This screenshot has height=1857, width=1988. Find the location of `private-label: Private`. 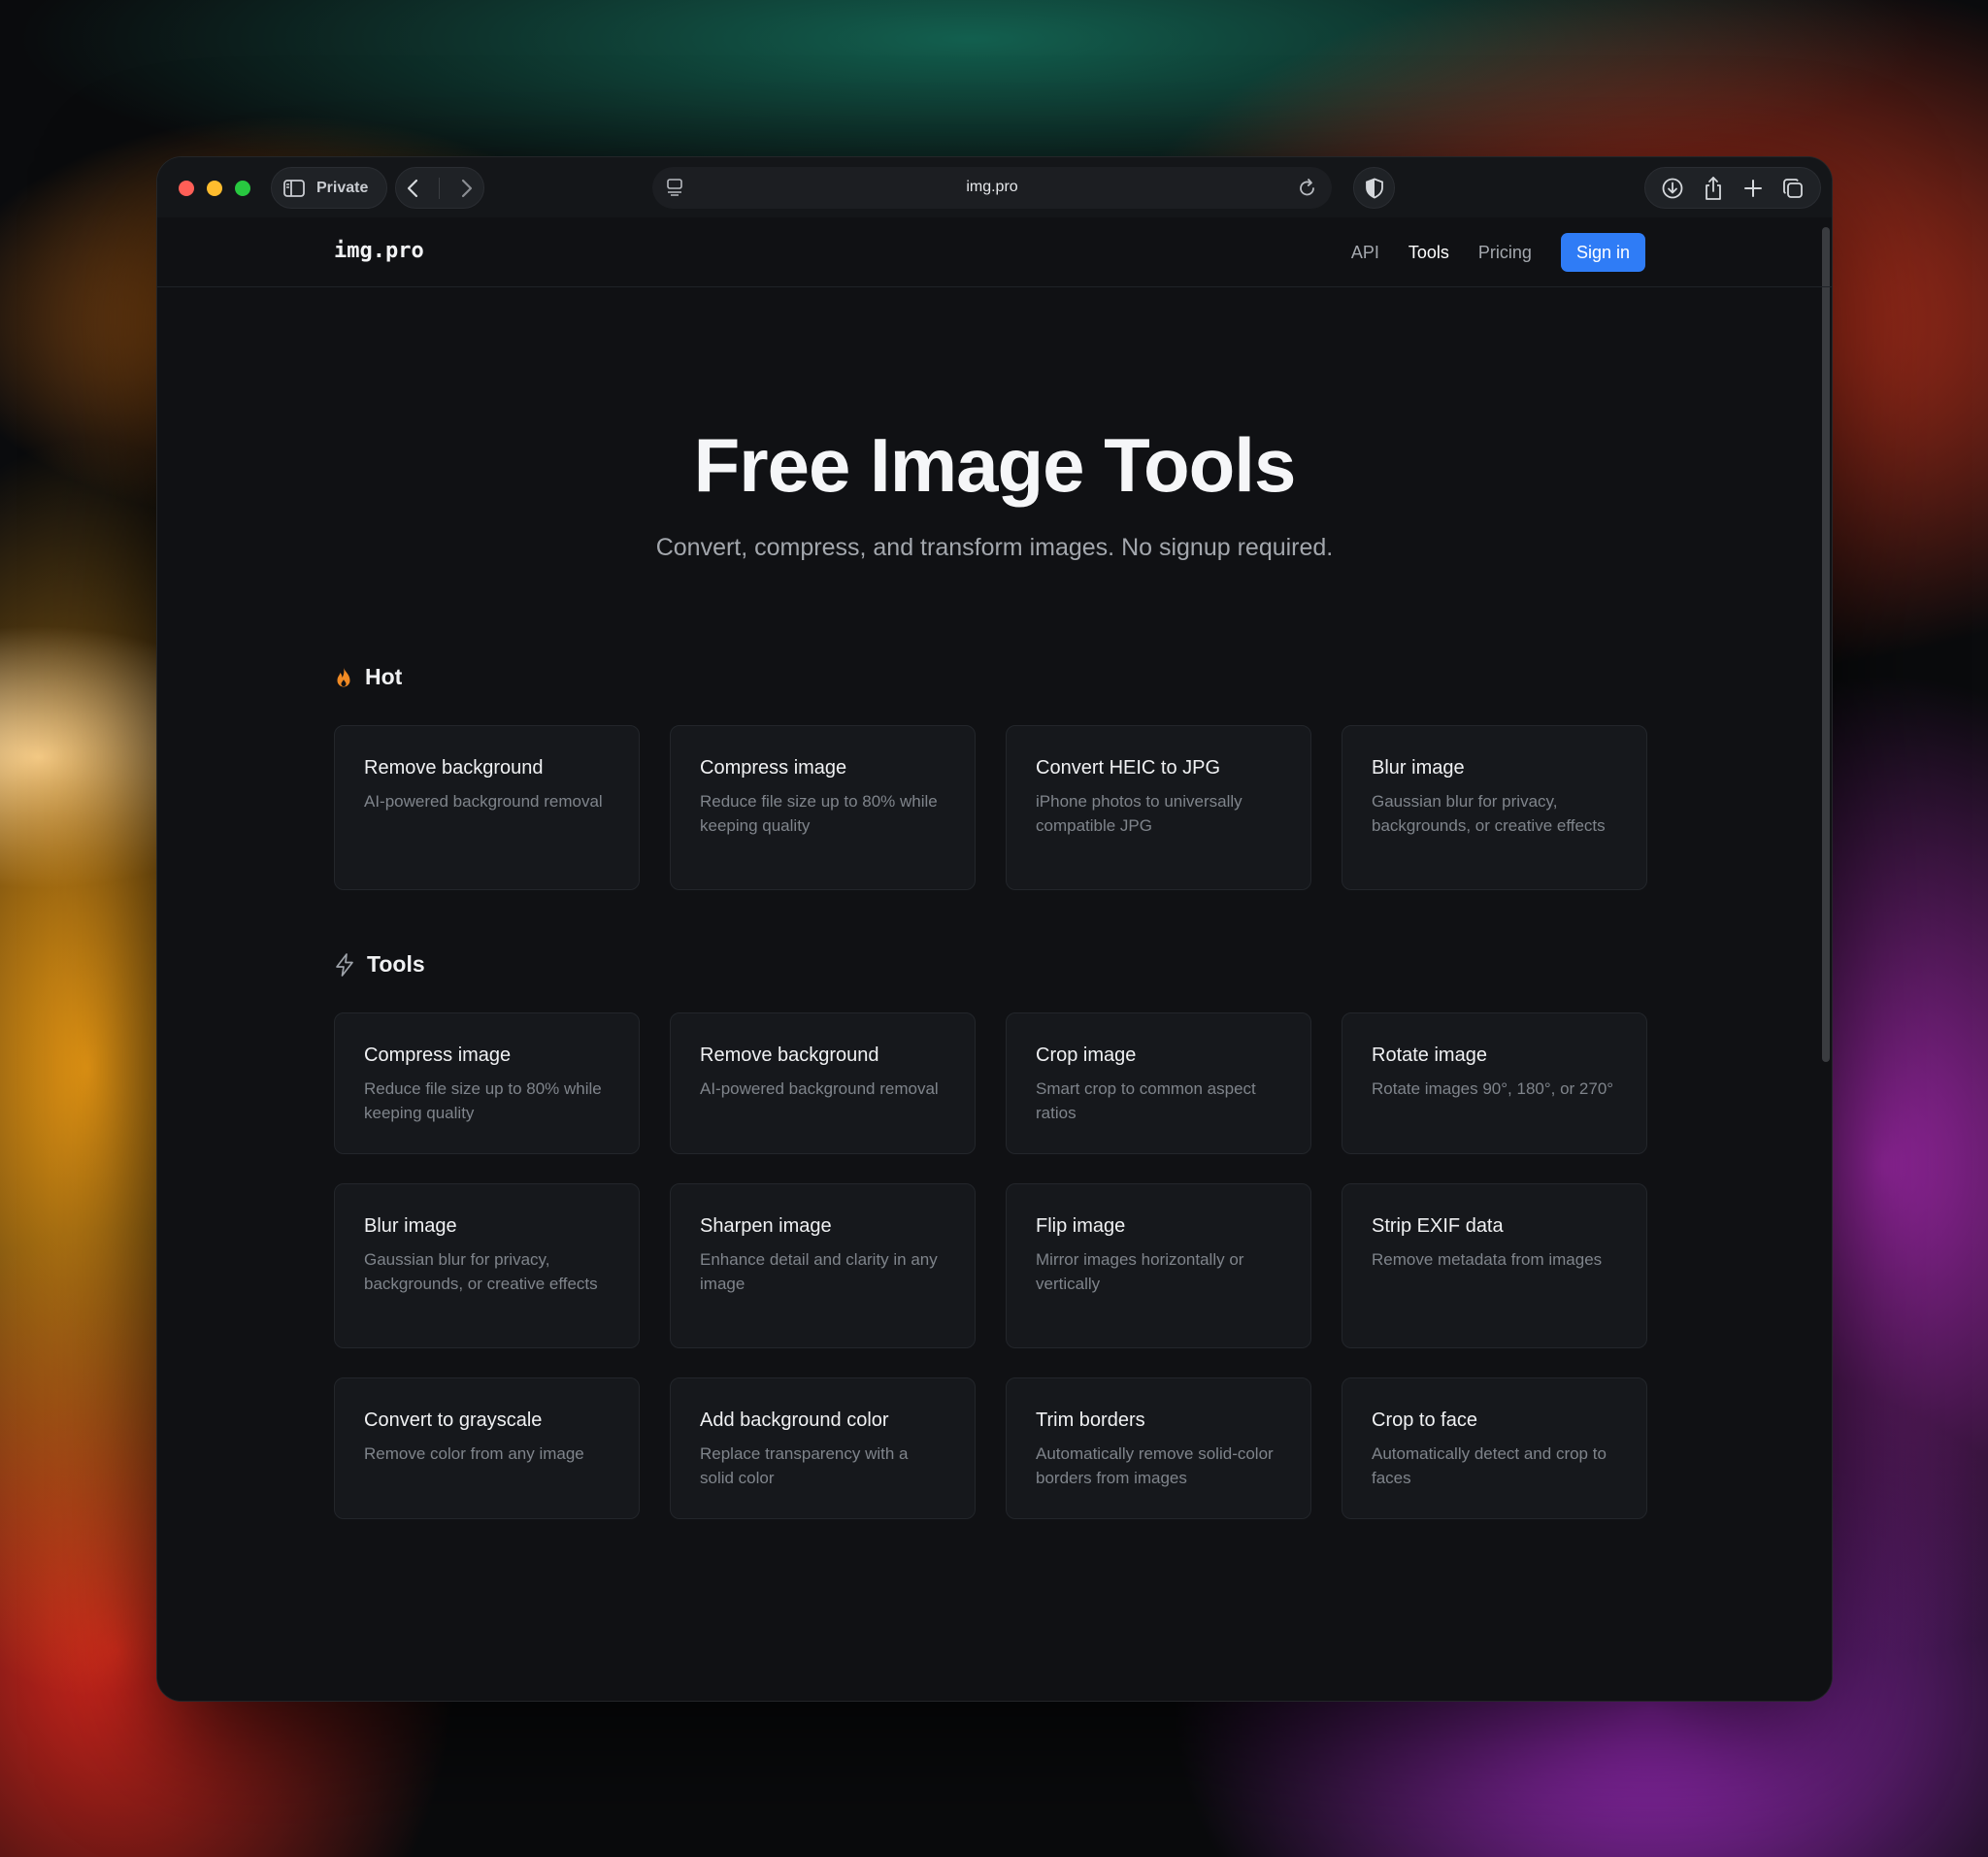

private-label: Private is located at coordinates (342, 187).